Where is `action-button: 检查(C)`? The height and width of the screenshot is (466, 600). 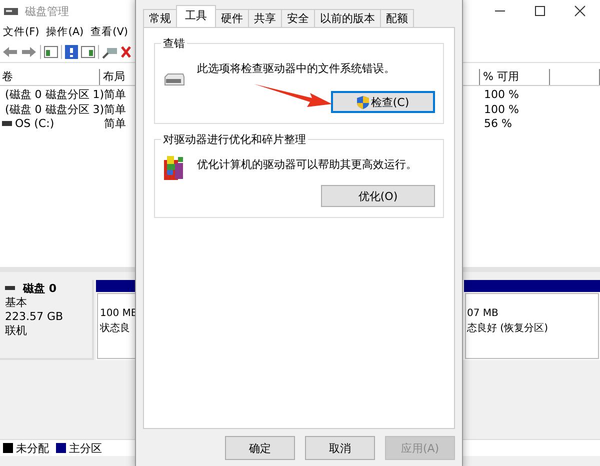
action-button: 检查(C) is located at coordinates (383, 102).